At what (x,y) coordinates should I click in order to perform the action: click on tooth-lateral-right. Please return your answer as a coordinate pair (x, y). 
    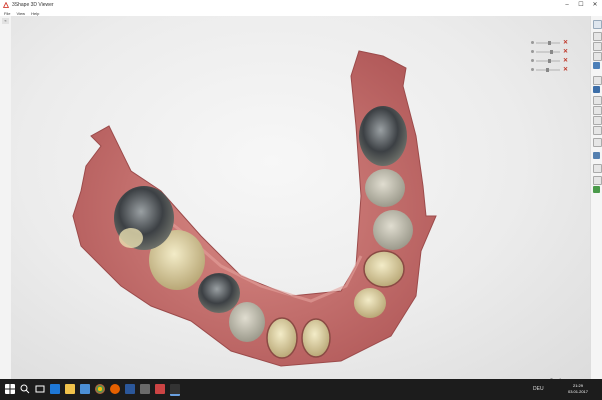
    Looking at the image, I should click on (370, 303).